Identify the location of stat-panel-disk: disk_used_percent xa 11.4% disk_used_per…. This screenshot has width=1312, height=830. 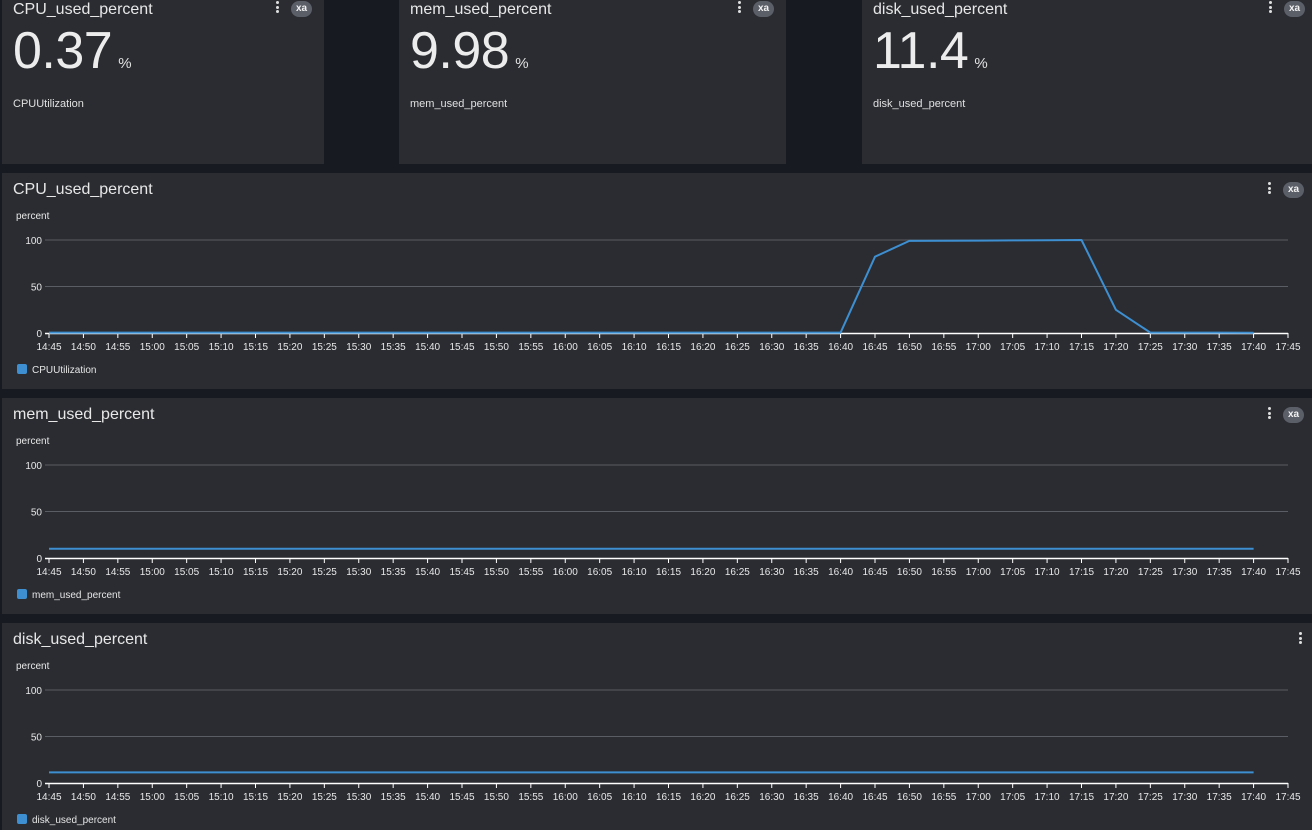
(1087, 82).